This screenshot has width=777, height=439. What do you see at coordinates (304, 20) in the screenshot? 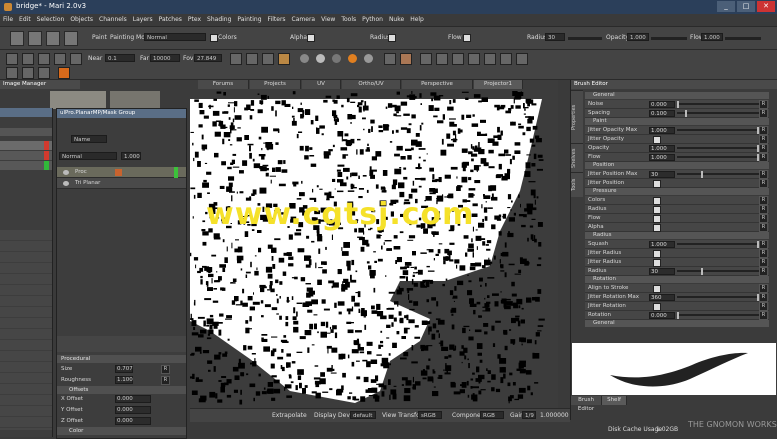
I see `menu-item-camera: Camera` at bounding box center [304, 20].